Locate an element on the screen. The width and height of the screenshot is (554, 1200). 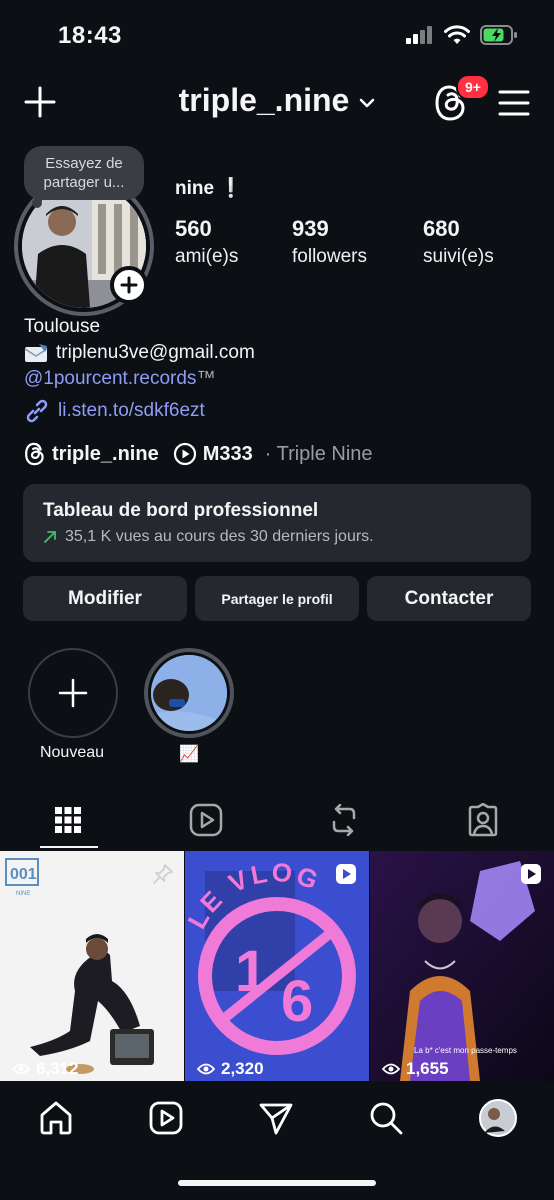
nav-home is located at coordinates (56, 1118).